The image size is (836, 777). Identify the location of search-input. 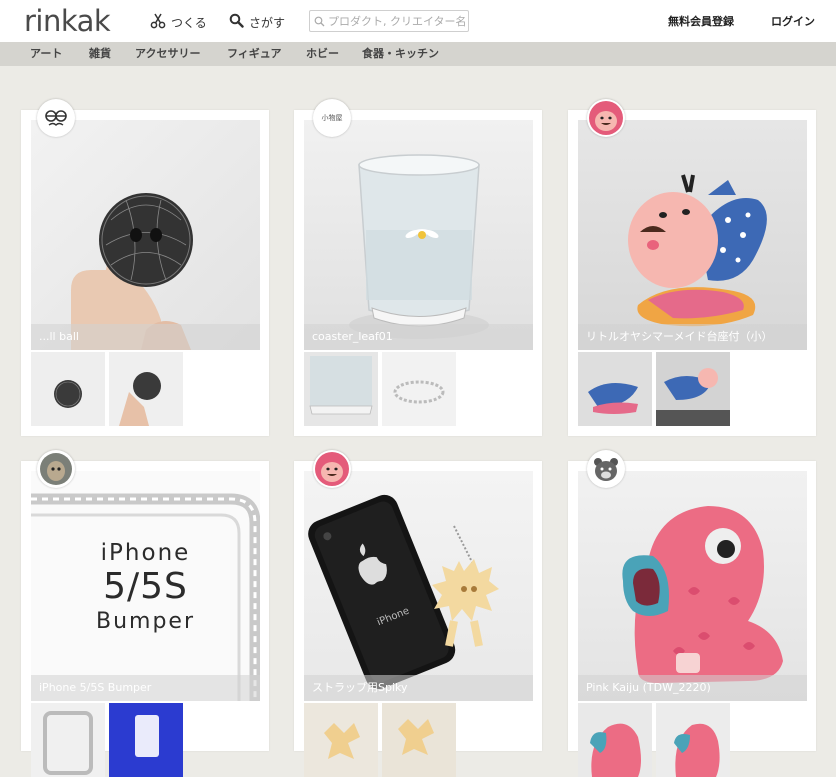
(395, 21).